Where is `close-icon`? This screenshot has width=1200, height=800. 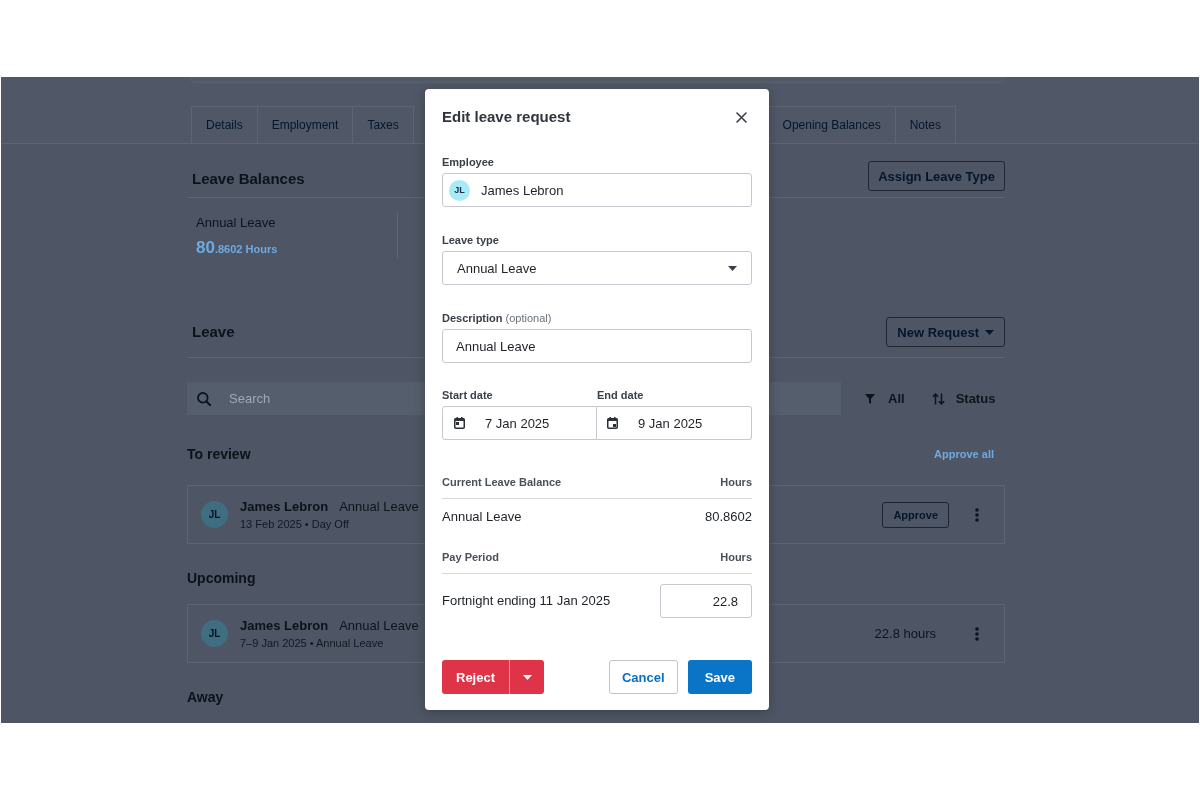
close-icon is located at coordinates (741, 117).